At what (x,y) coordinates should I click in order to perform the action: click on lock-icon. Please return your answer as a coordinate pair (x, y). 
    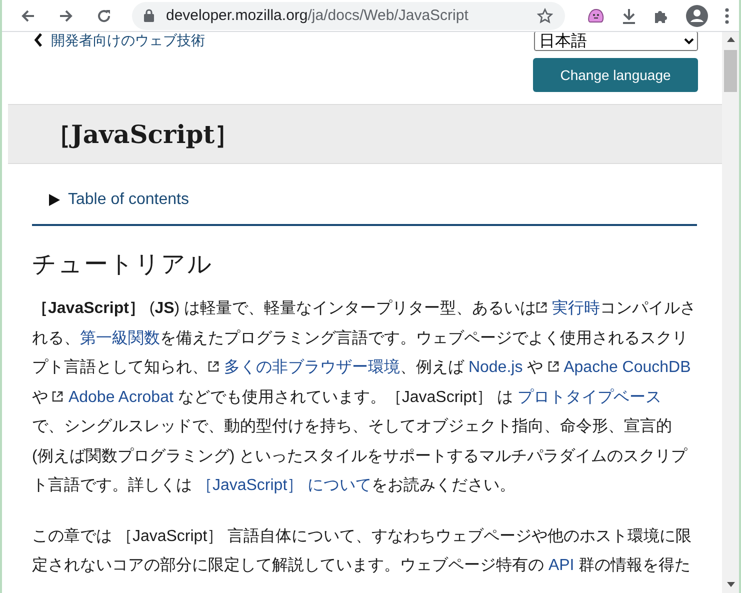
    Looking at the image, I should click on (149, 15).